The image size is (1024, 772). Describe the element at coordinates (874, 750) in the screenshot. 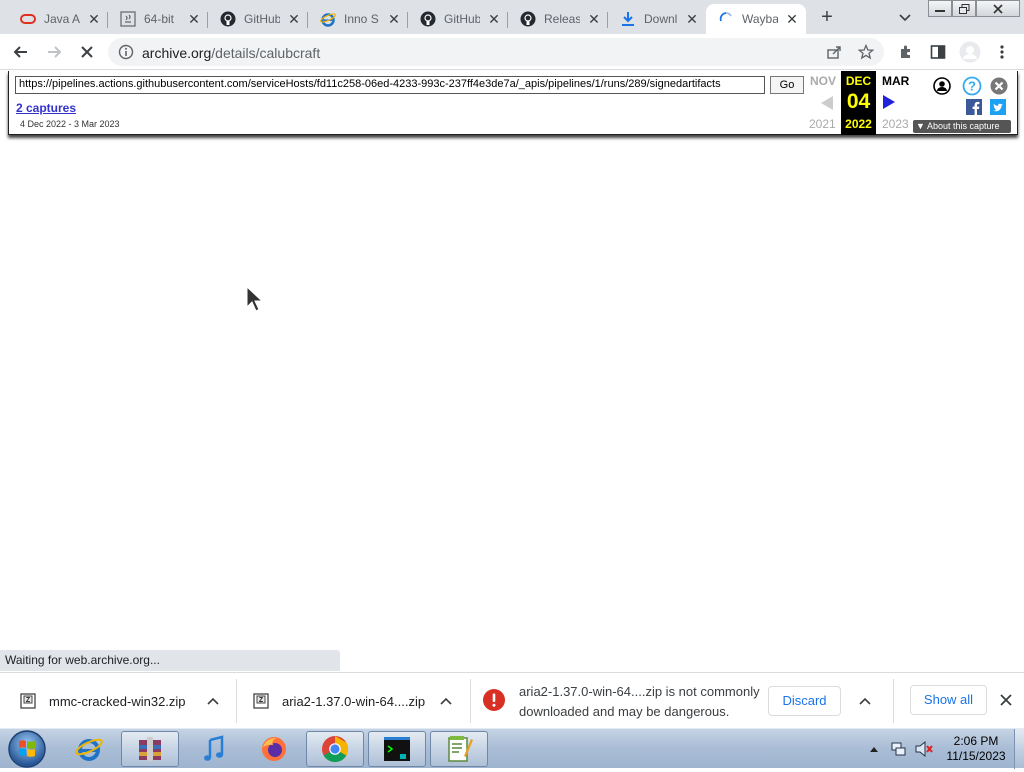

I see `show-hidden-icons-button` at that location.